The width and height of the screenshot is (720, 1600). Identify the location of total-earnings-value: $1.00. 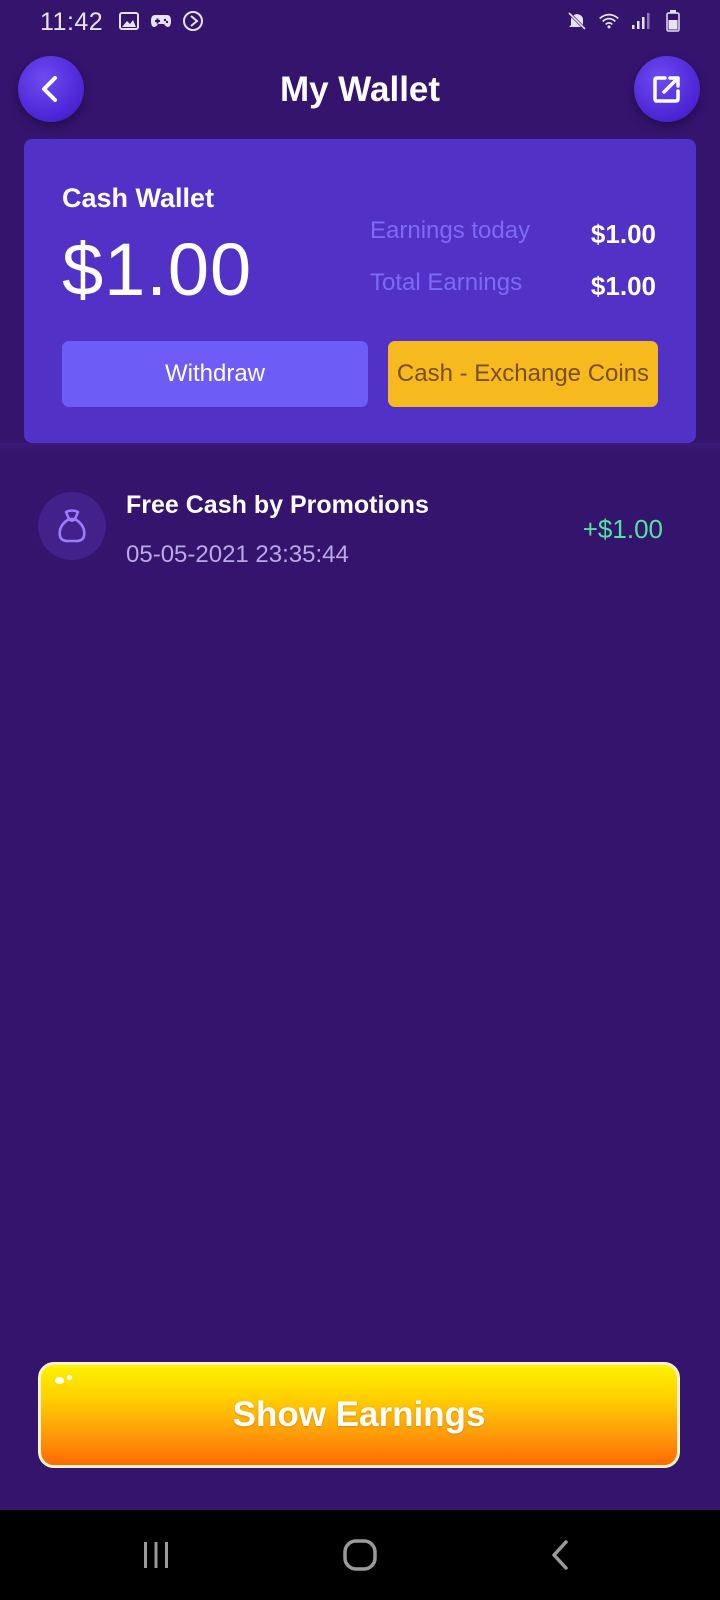
(623, 286).